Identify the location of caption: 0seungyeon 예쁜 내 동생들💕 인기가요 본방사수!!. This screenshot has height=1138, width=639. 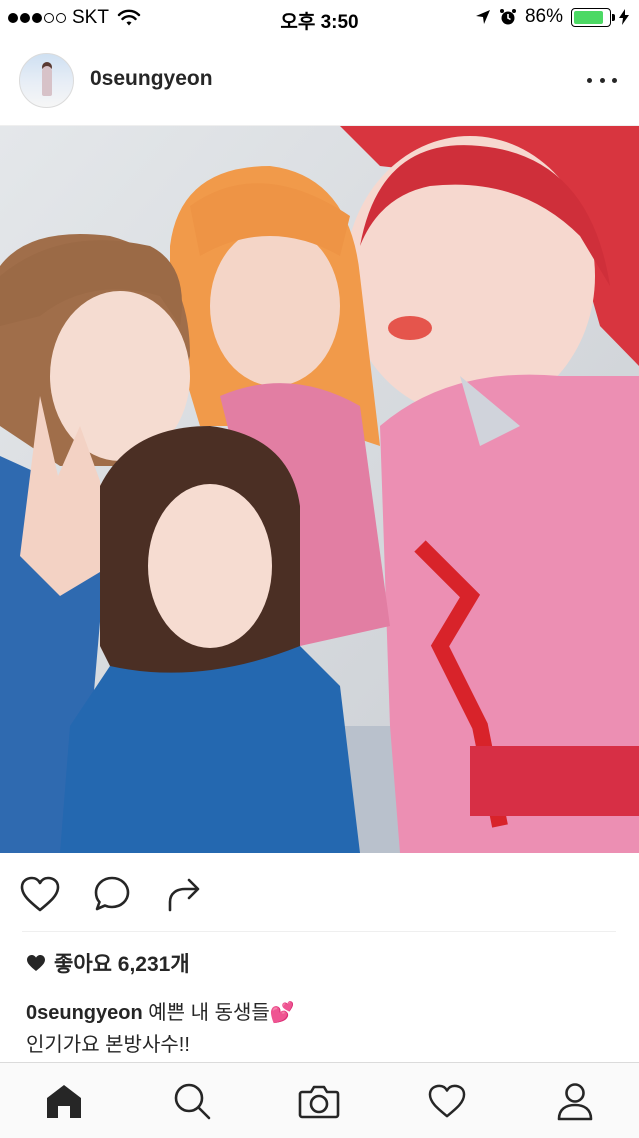
(321, 1029).